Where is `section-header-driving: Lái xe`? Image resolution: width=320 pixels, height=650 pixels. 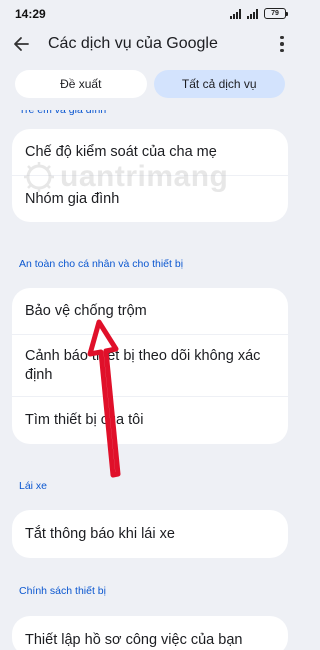 section-header-driving: Lái xe is located at coordinates (33, 486).